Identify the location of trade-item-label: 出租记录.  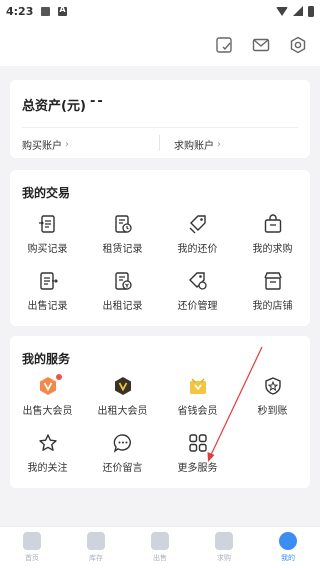
(122, 306).